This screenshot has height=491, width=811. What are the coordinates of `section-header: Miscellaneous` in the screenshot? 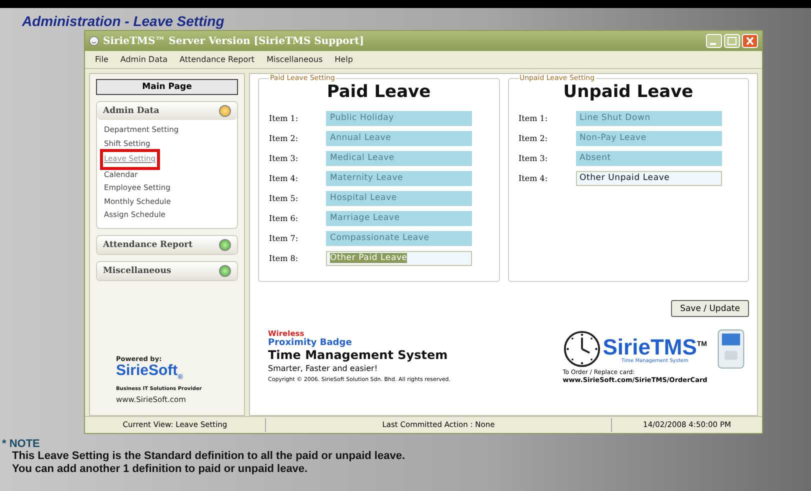 It's located at (167, 271).